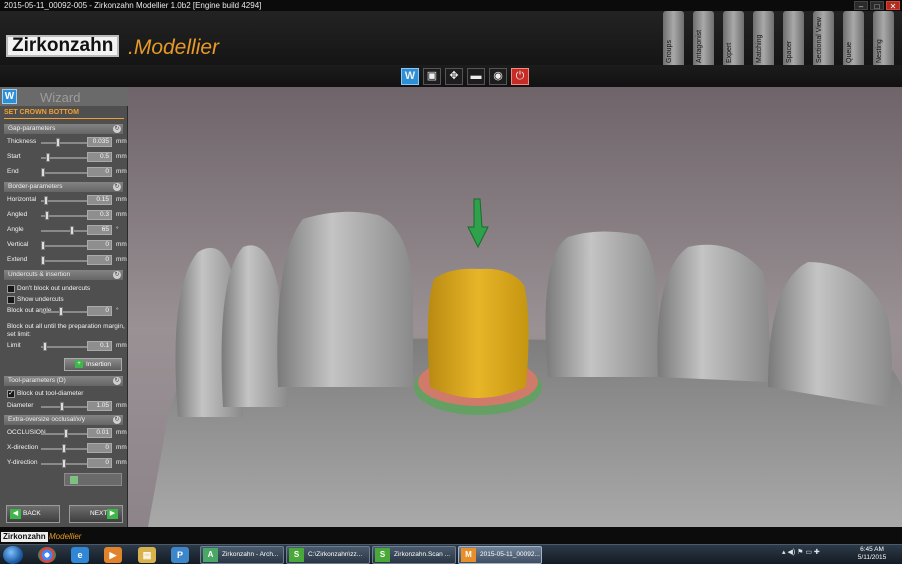  What do you see at coordinates (893, 6) in the screenshot?
I see `close-button: ✕` at bounding box center [893, 6].